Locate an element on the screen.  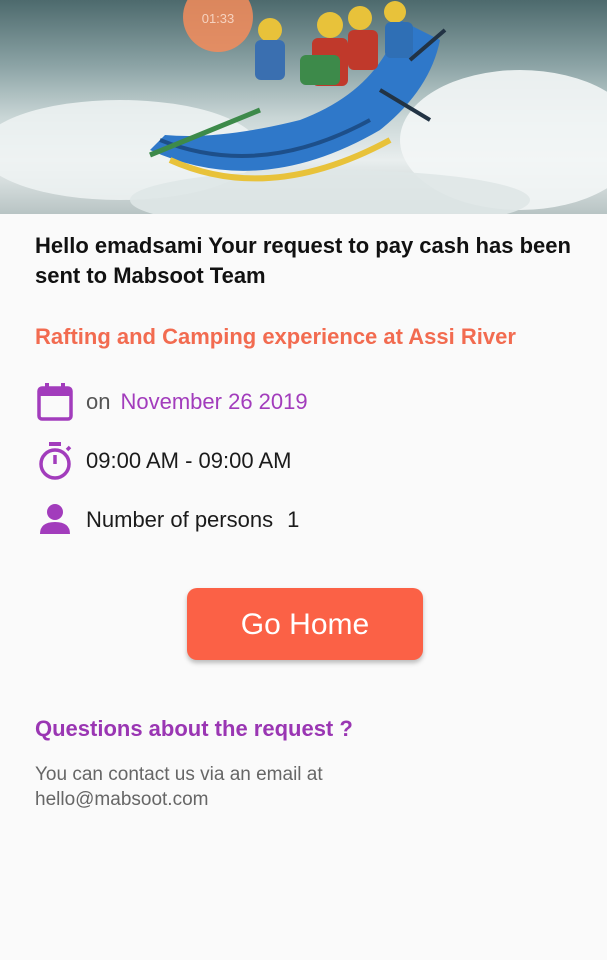
calendar-icon is located at coordinates (56, 402).